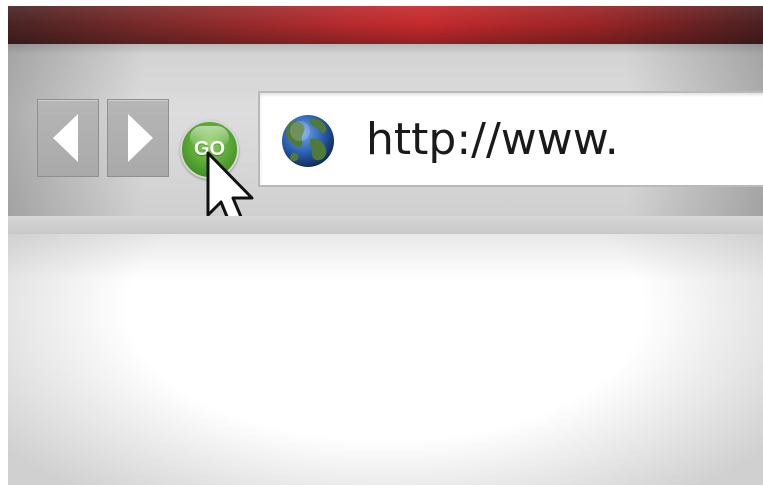  What do you see at coordinates (385, 25) in the screenshot?
I see `title-bar` at bounding box center [385, 25].